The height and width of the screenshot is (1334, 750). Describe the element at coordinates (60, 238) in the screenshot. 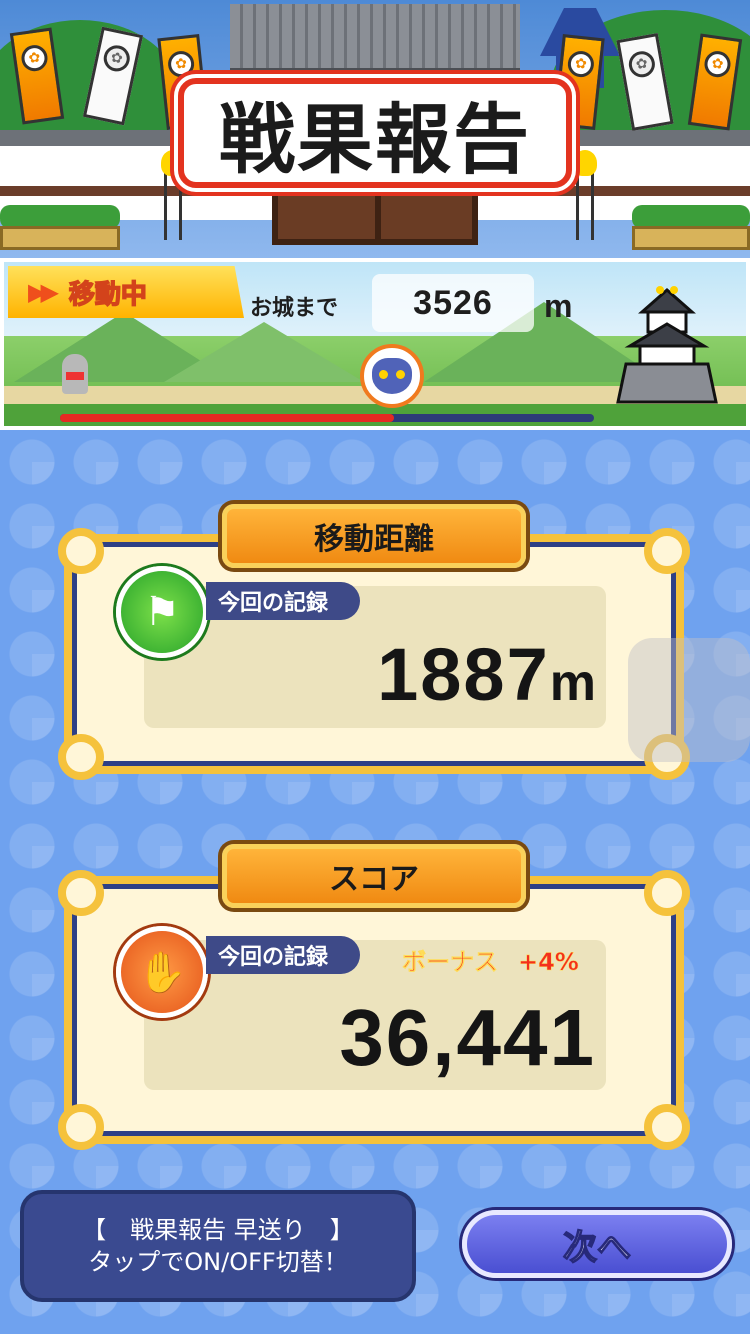

I see `flowerbed-left` at that location.